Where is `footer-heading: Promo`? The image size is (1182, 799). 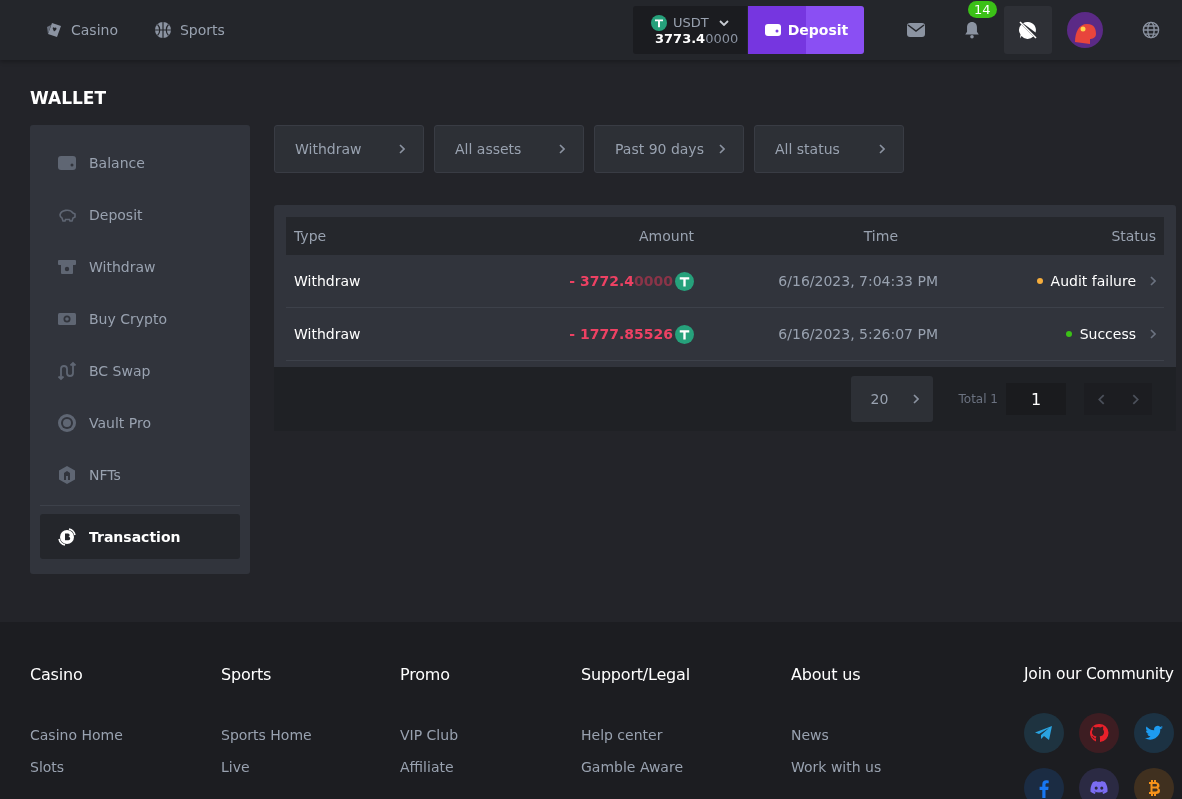
footer-heading: Promo is located at coordinates (425, 675).